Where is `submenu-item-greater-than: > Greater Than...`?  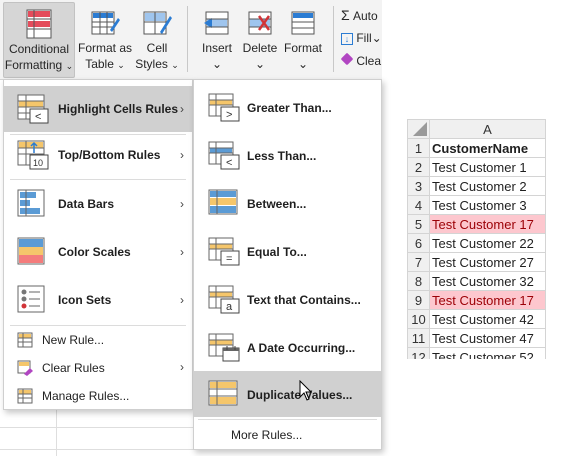
submenu-item-greater-than: > Greater Than... is located at coordinates (287, 108).